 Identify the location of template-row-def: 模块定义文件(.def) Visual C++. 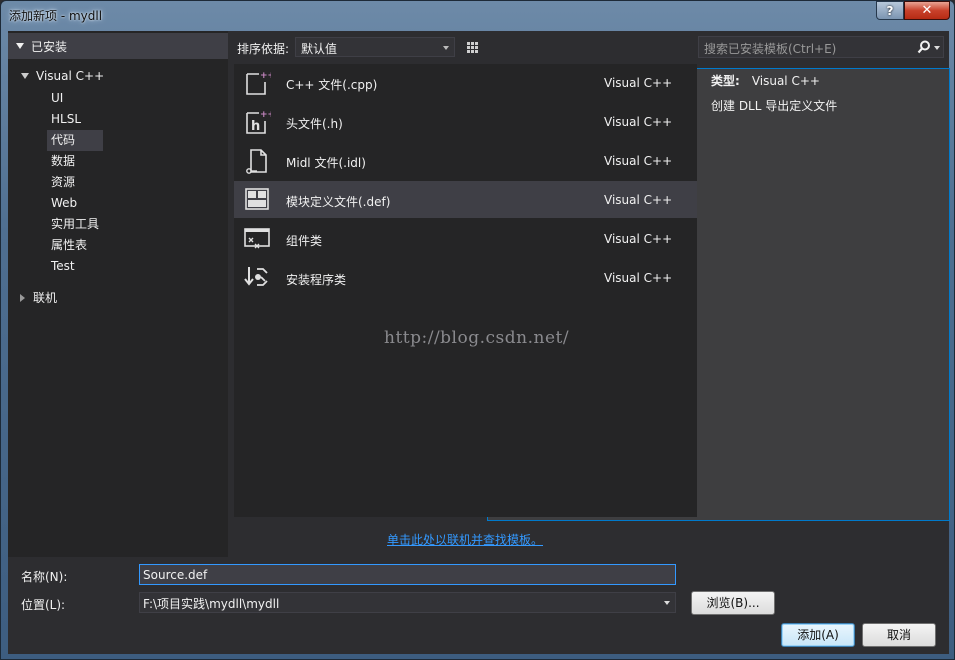
(465, 199).